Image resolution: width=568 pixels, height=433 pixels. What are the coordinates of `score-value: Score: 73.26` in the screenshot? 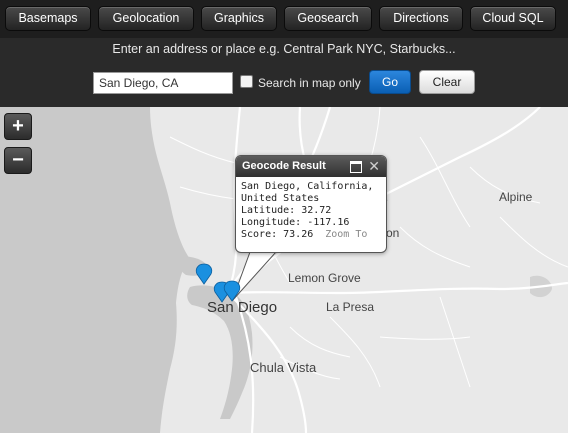 It's located at (277, 234).